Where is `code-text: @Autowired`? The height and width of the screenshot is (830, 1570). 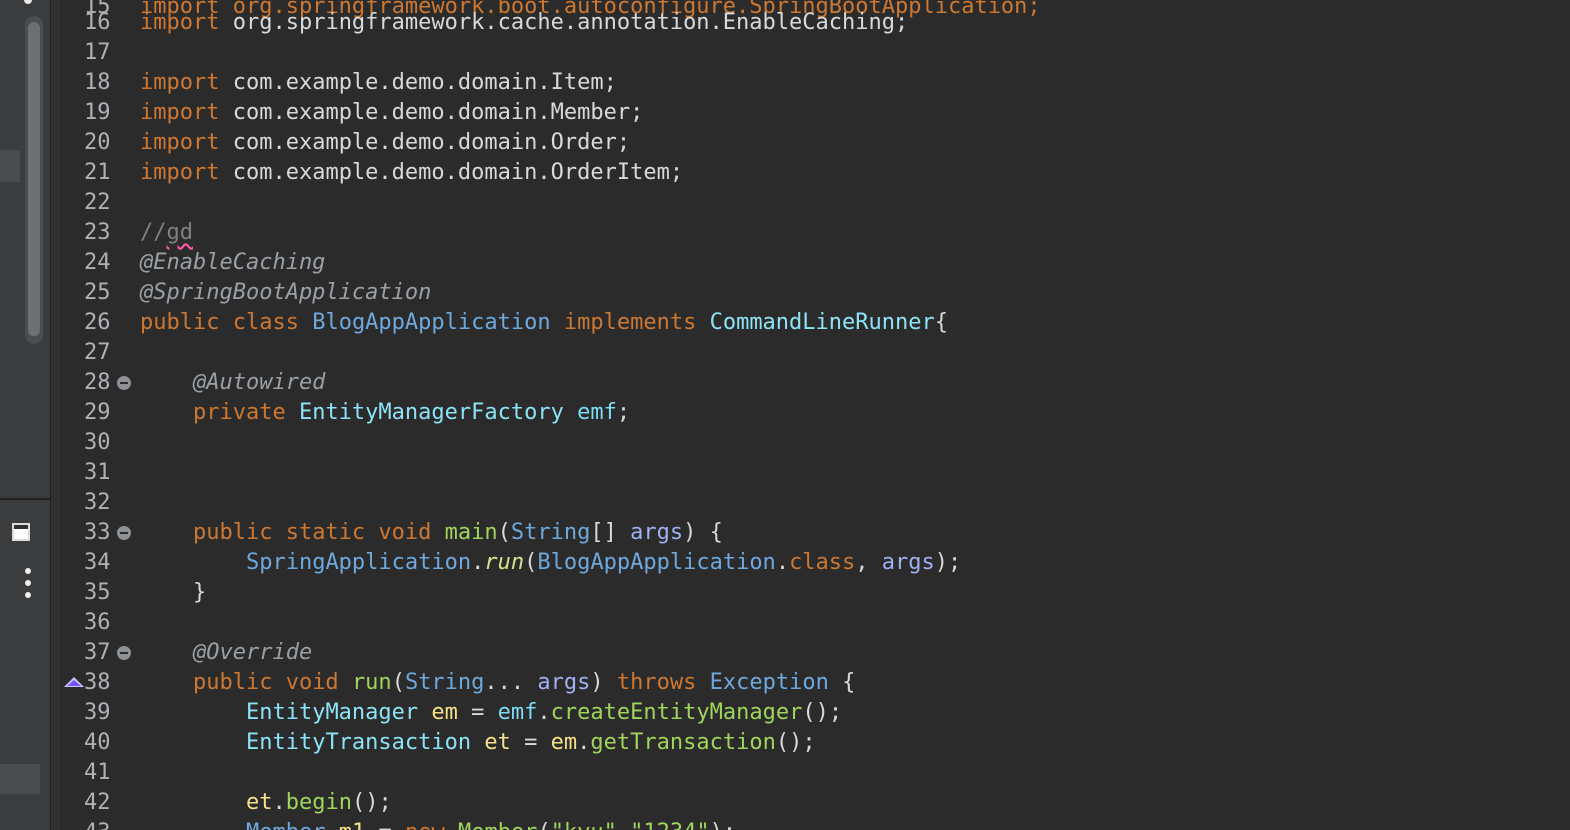 code-text: @Autowired is located at coordinates (232, 383).